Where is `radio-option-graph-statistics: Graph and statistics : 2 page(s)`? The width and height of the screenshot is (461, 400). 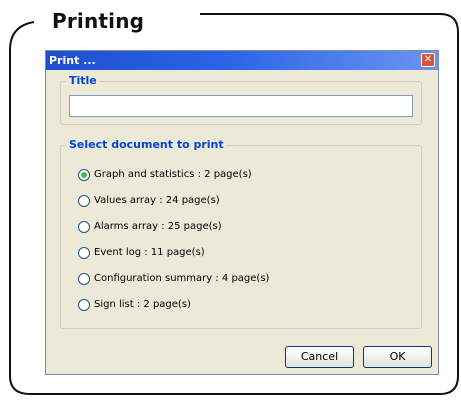 radio-option-graph-statistics: Graph and statistics : 2 page(s) is located at coordinates (165, 175).